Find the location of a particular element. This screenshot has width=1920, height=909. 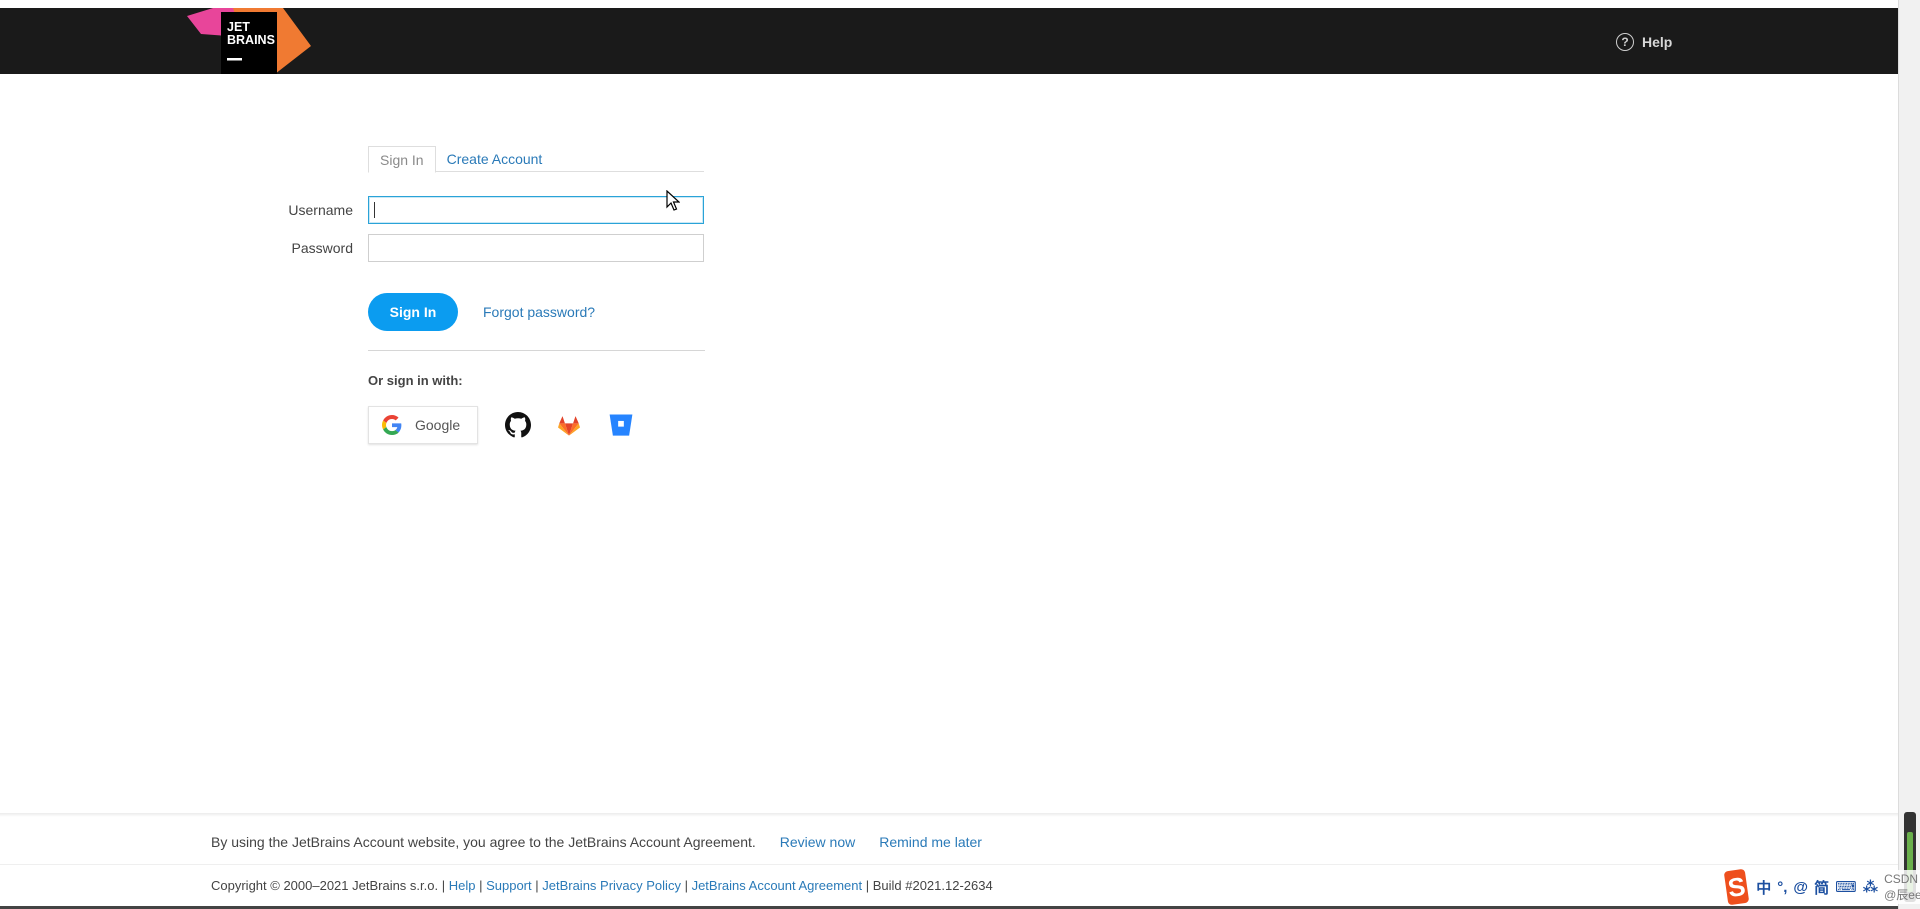

help-link: ? Help is located at coordinates (1644, 42).